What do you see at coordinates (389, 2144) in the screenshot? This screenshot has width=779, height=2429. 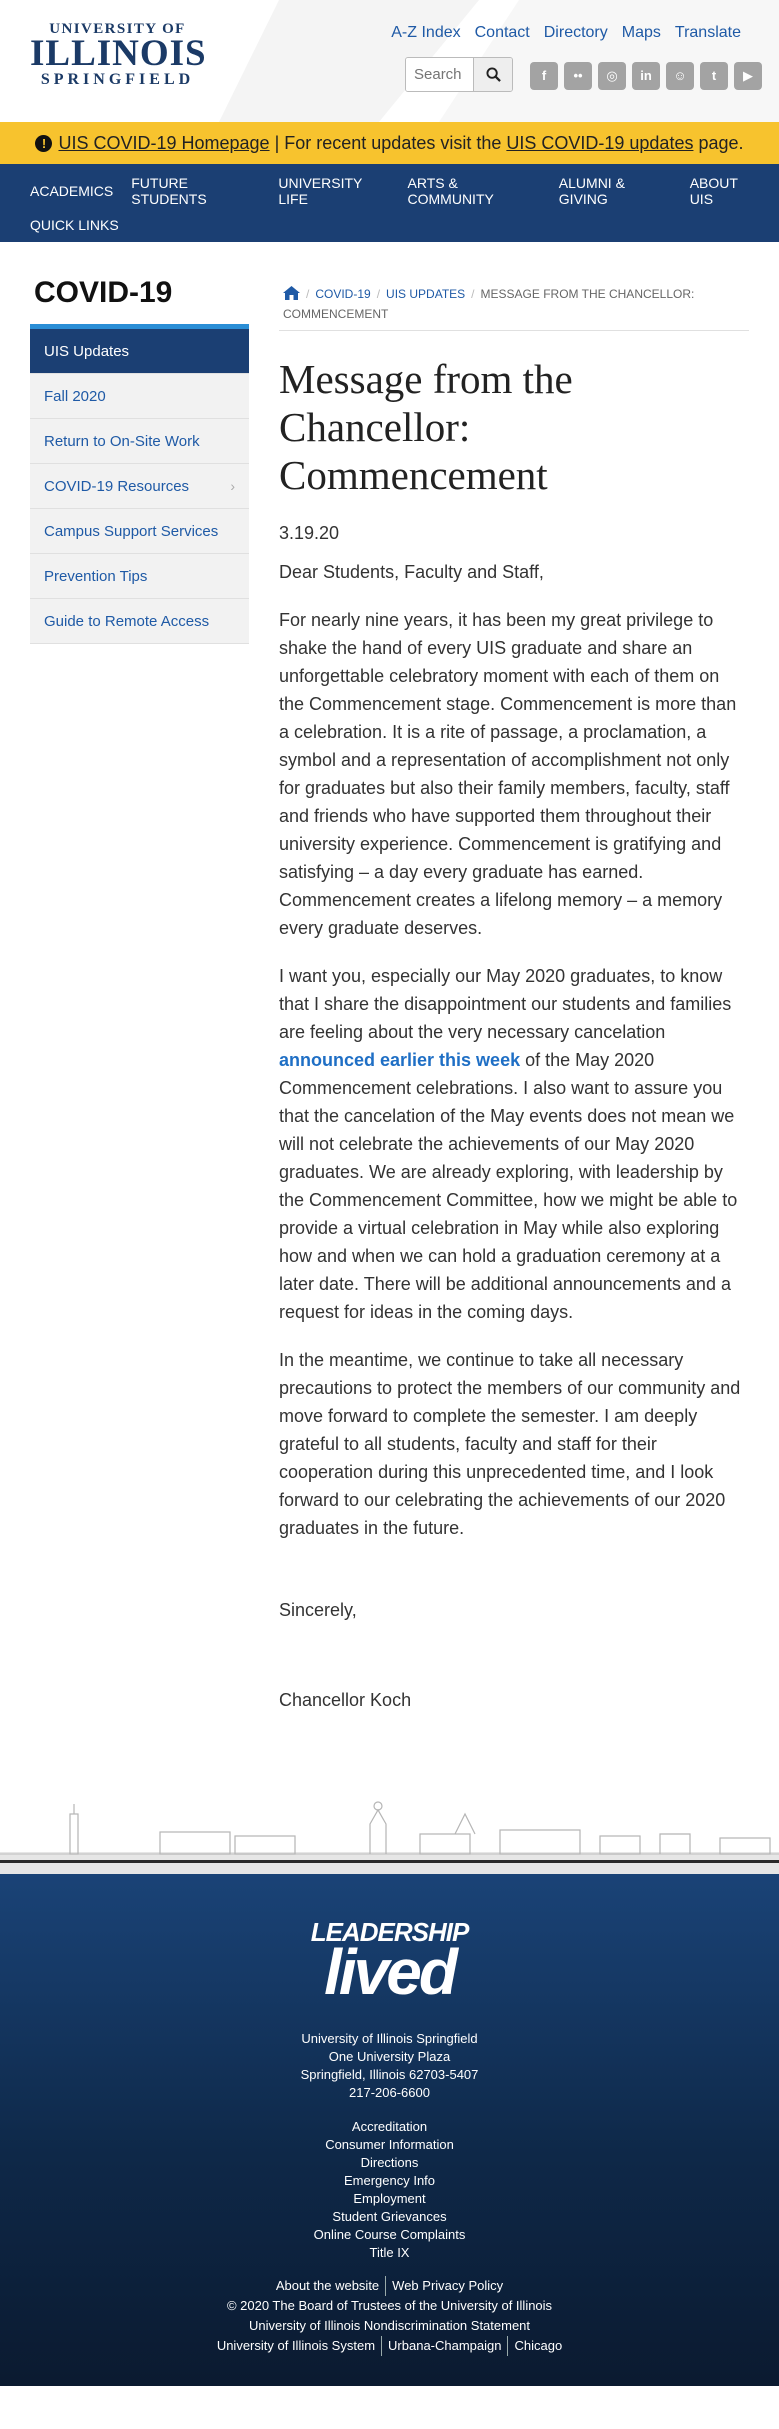 I see `footer-link-consumer-info: Consumer Information` at bounding box center [389, 2144].